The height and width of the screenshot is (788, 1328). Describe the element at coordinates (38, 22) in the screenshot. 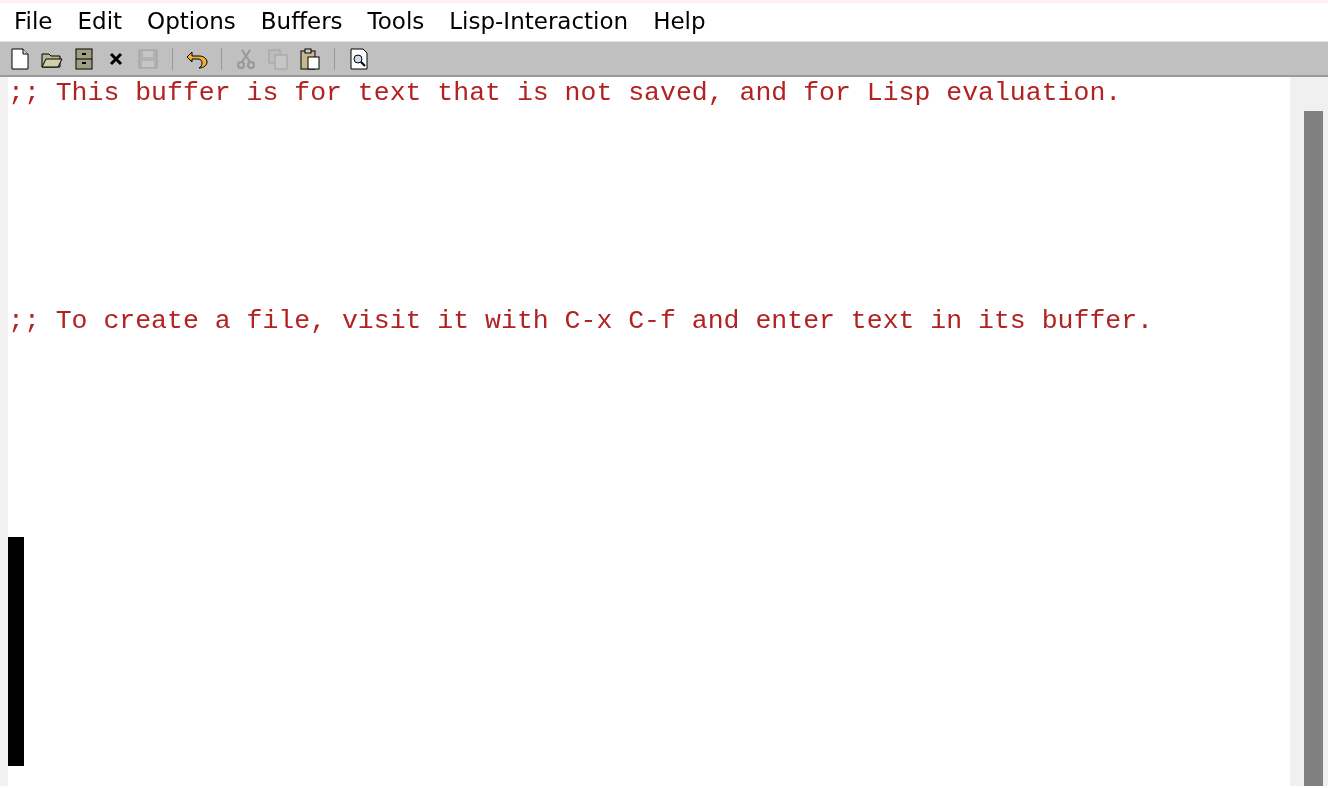

I see `menu-item: File` at that location.